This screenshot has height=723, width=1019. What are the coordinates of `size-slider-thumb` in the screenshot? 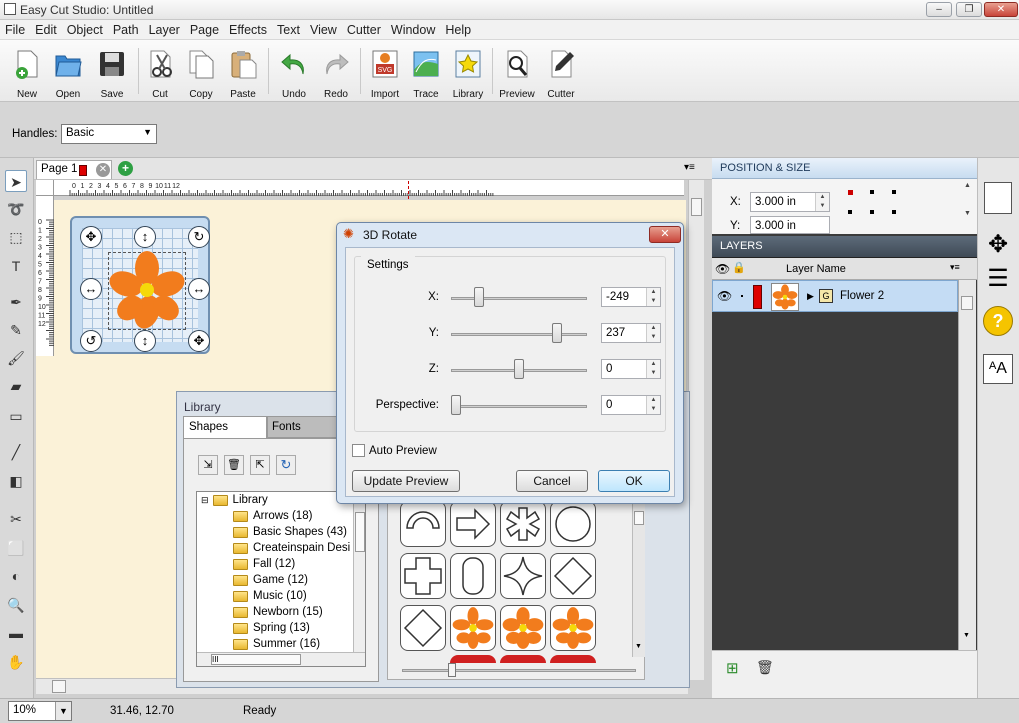 It's located at (452, 670).